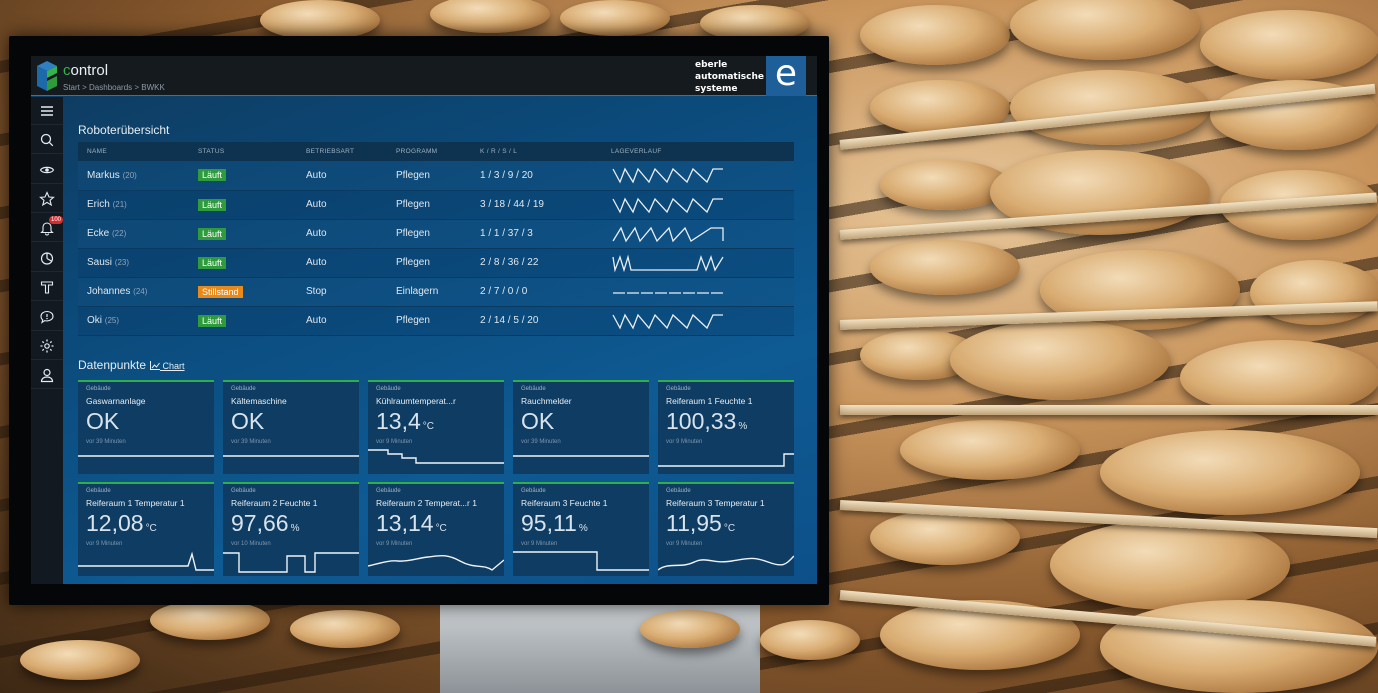  Describe the element at coordinates (116, 401) in the screenshot. I see `tile-name: Gaswarnanlage` at that location.